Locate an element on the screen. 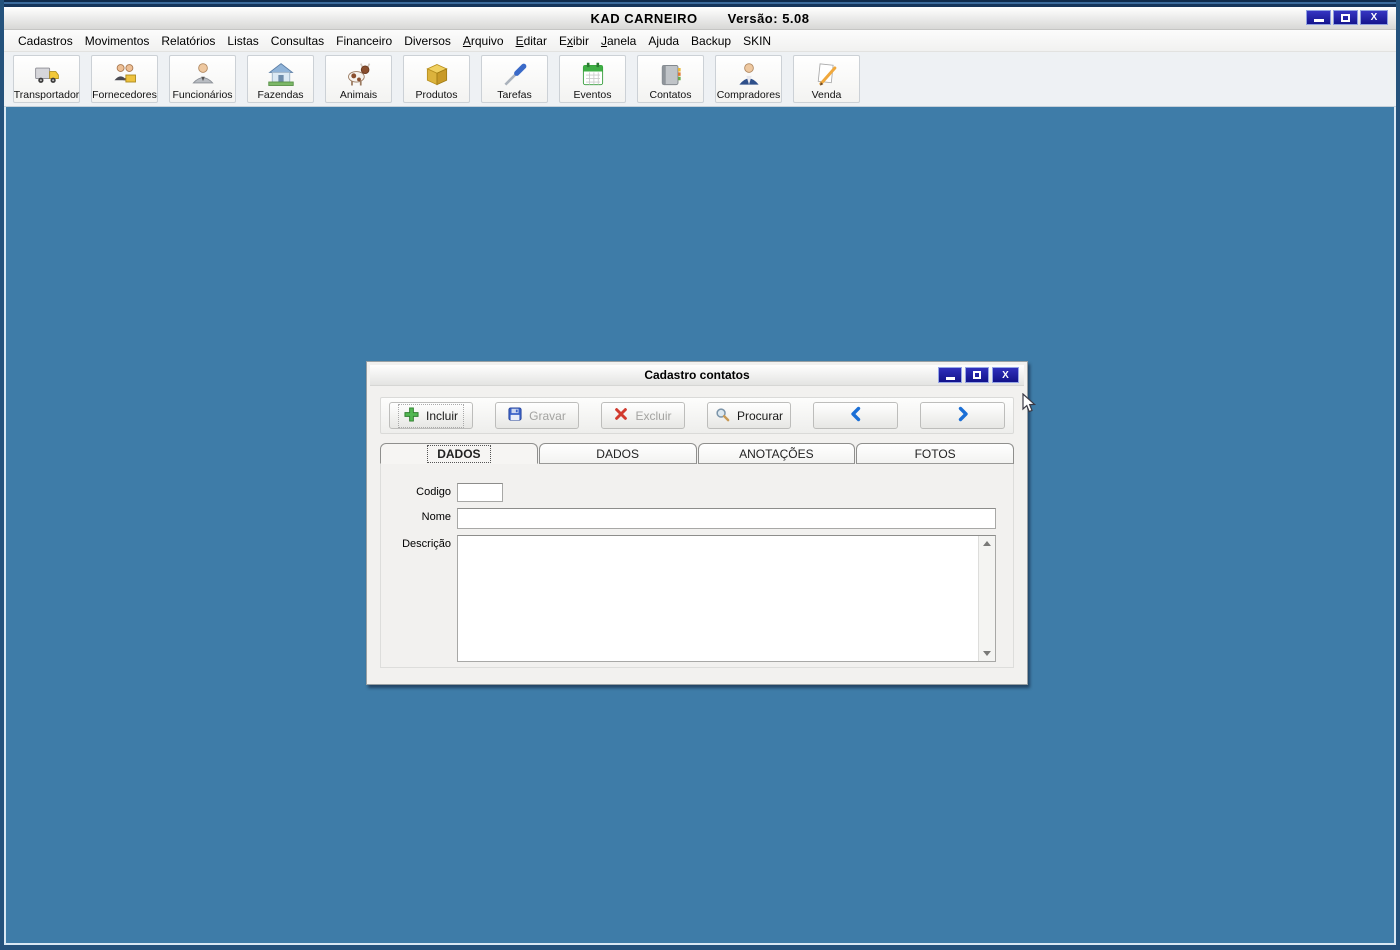 Image resolution: width=1400 pixels, height=950 pixels. toolbar-button-eventos: Eventos is located at coordinates (592, 79).